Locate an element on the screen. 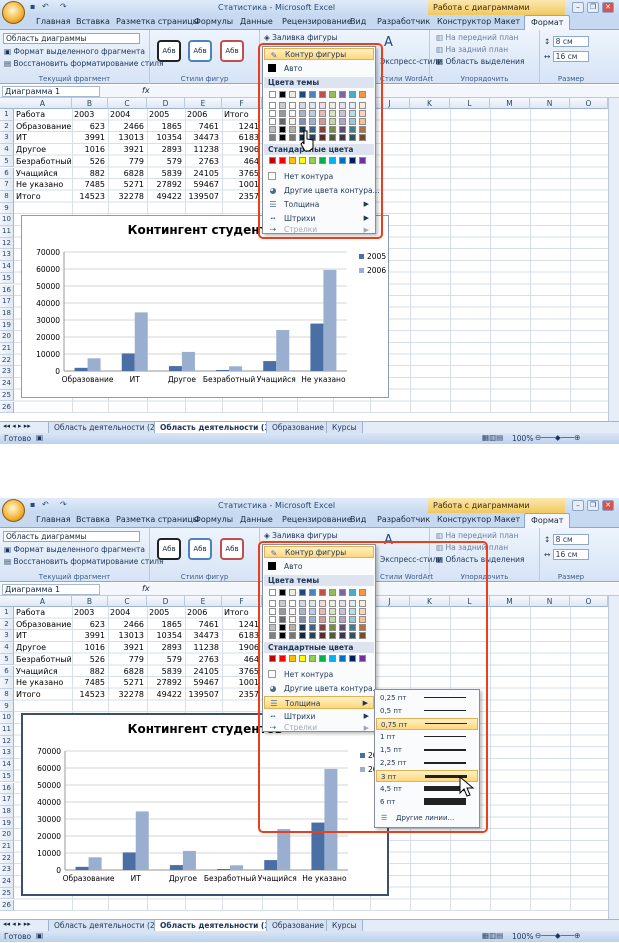 Image resolution: width=619 pixels, height=943 pixels. table-cell: 579 is located at coordinates (166, 659).